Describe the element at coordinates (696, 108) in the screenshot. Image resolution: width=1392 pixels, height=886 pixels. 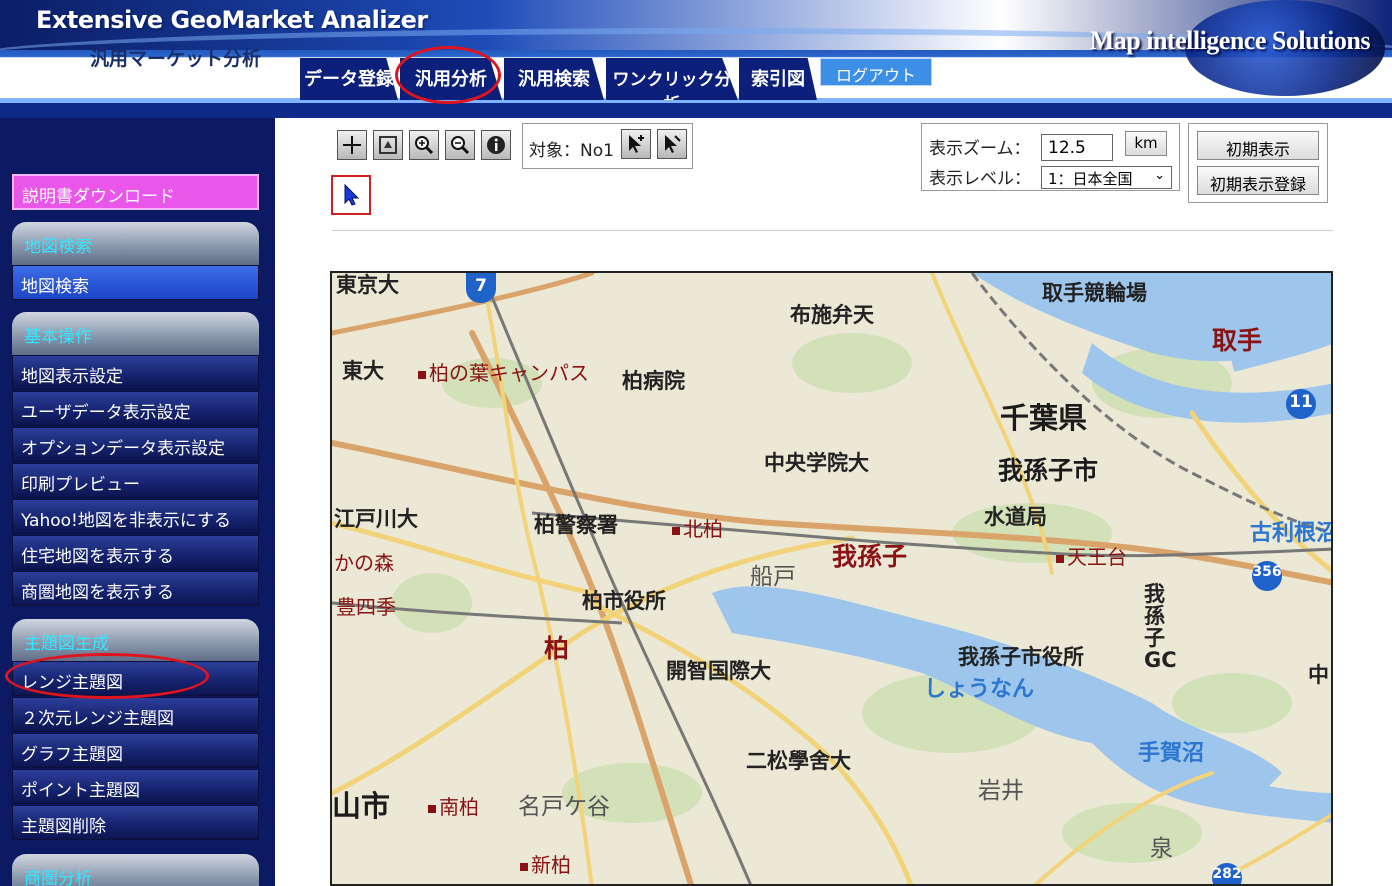
I see `header-bottom-bar` at that location.